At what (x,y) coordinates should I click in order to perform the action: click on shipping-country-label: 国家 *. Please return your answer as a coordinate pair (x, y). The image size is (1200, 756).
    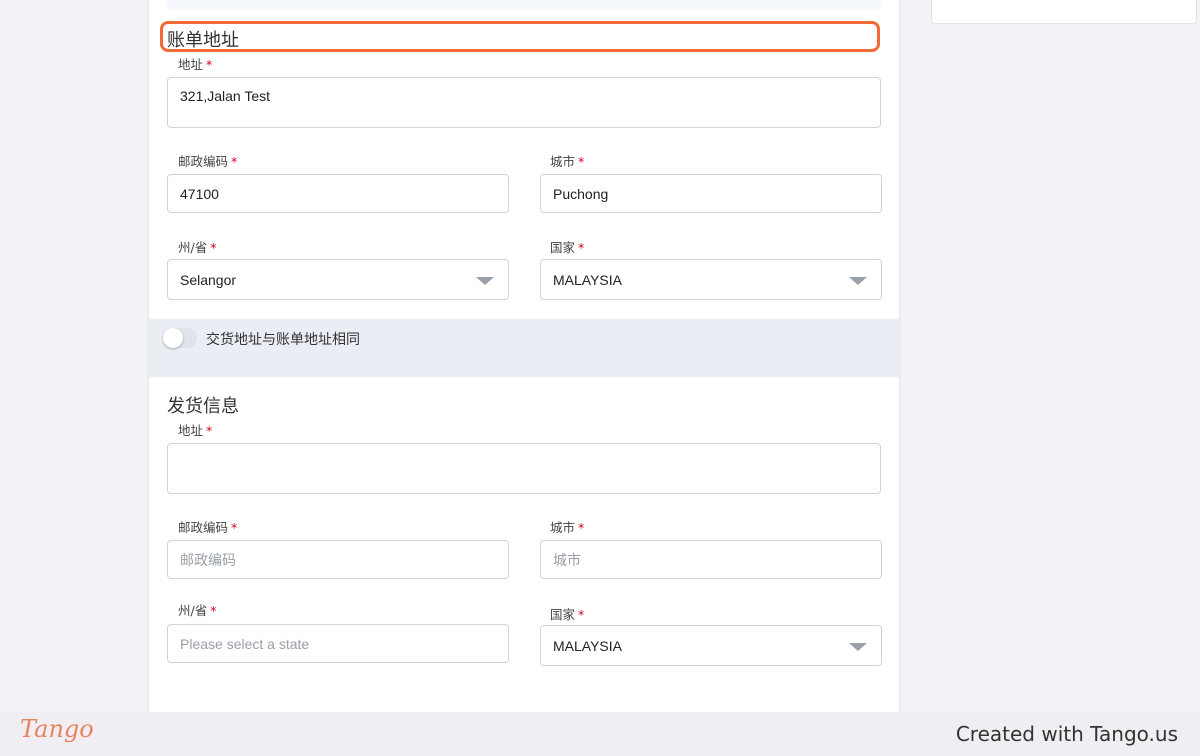
    Looking at the image, I should click on (567, 614).